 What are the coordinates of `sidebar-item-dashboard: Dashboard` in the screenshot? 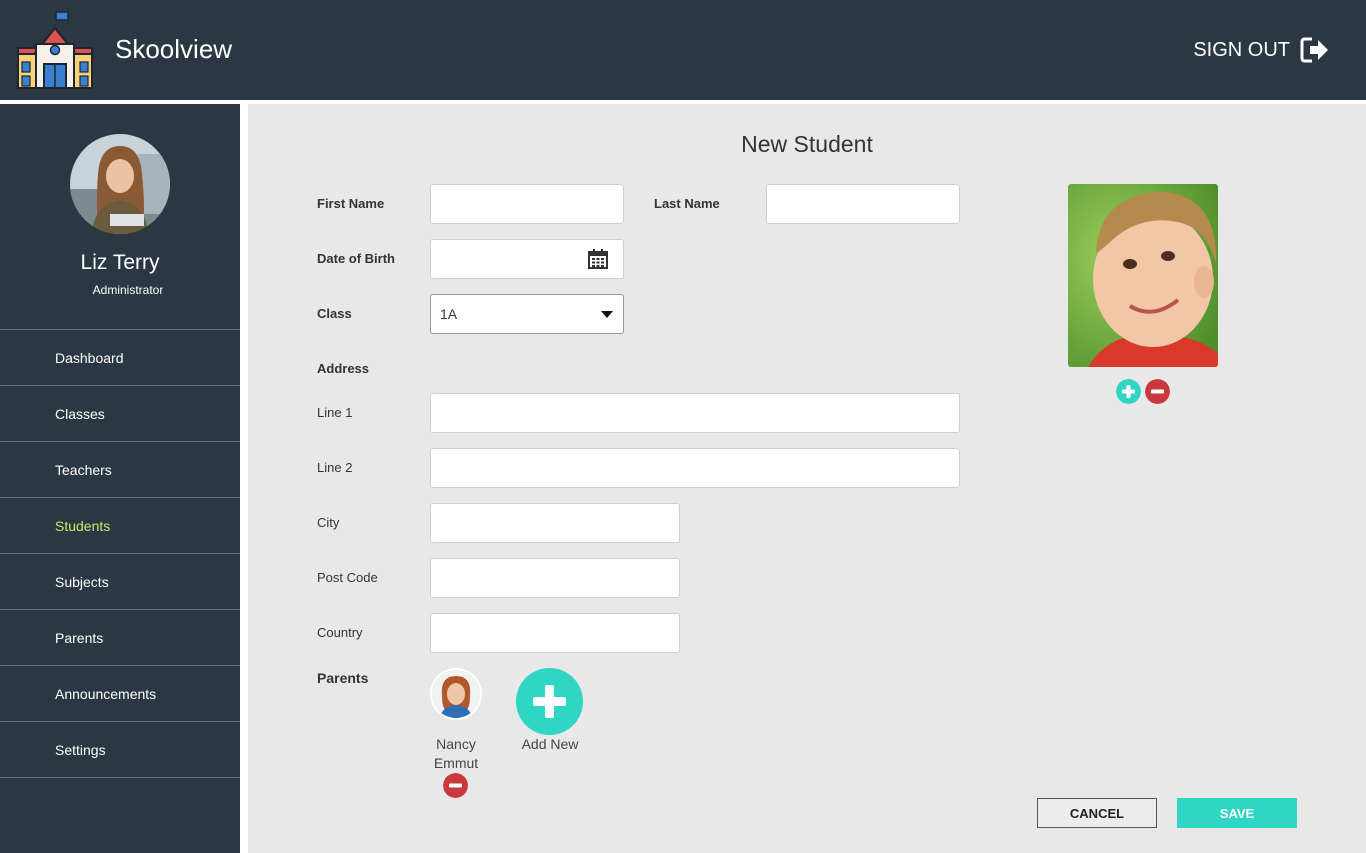 It's located at (120, 358).